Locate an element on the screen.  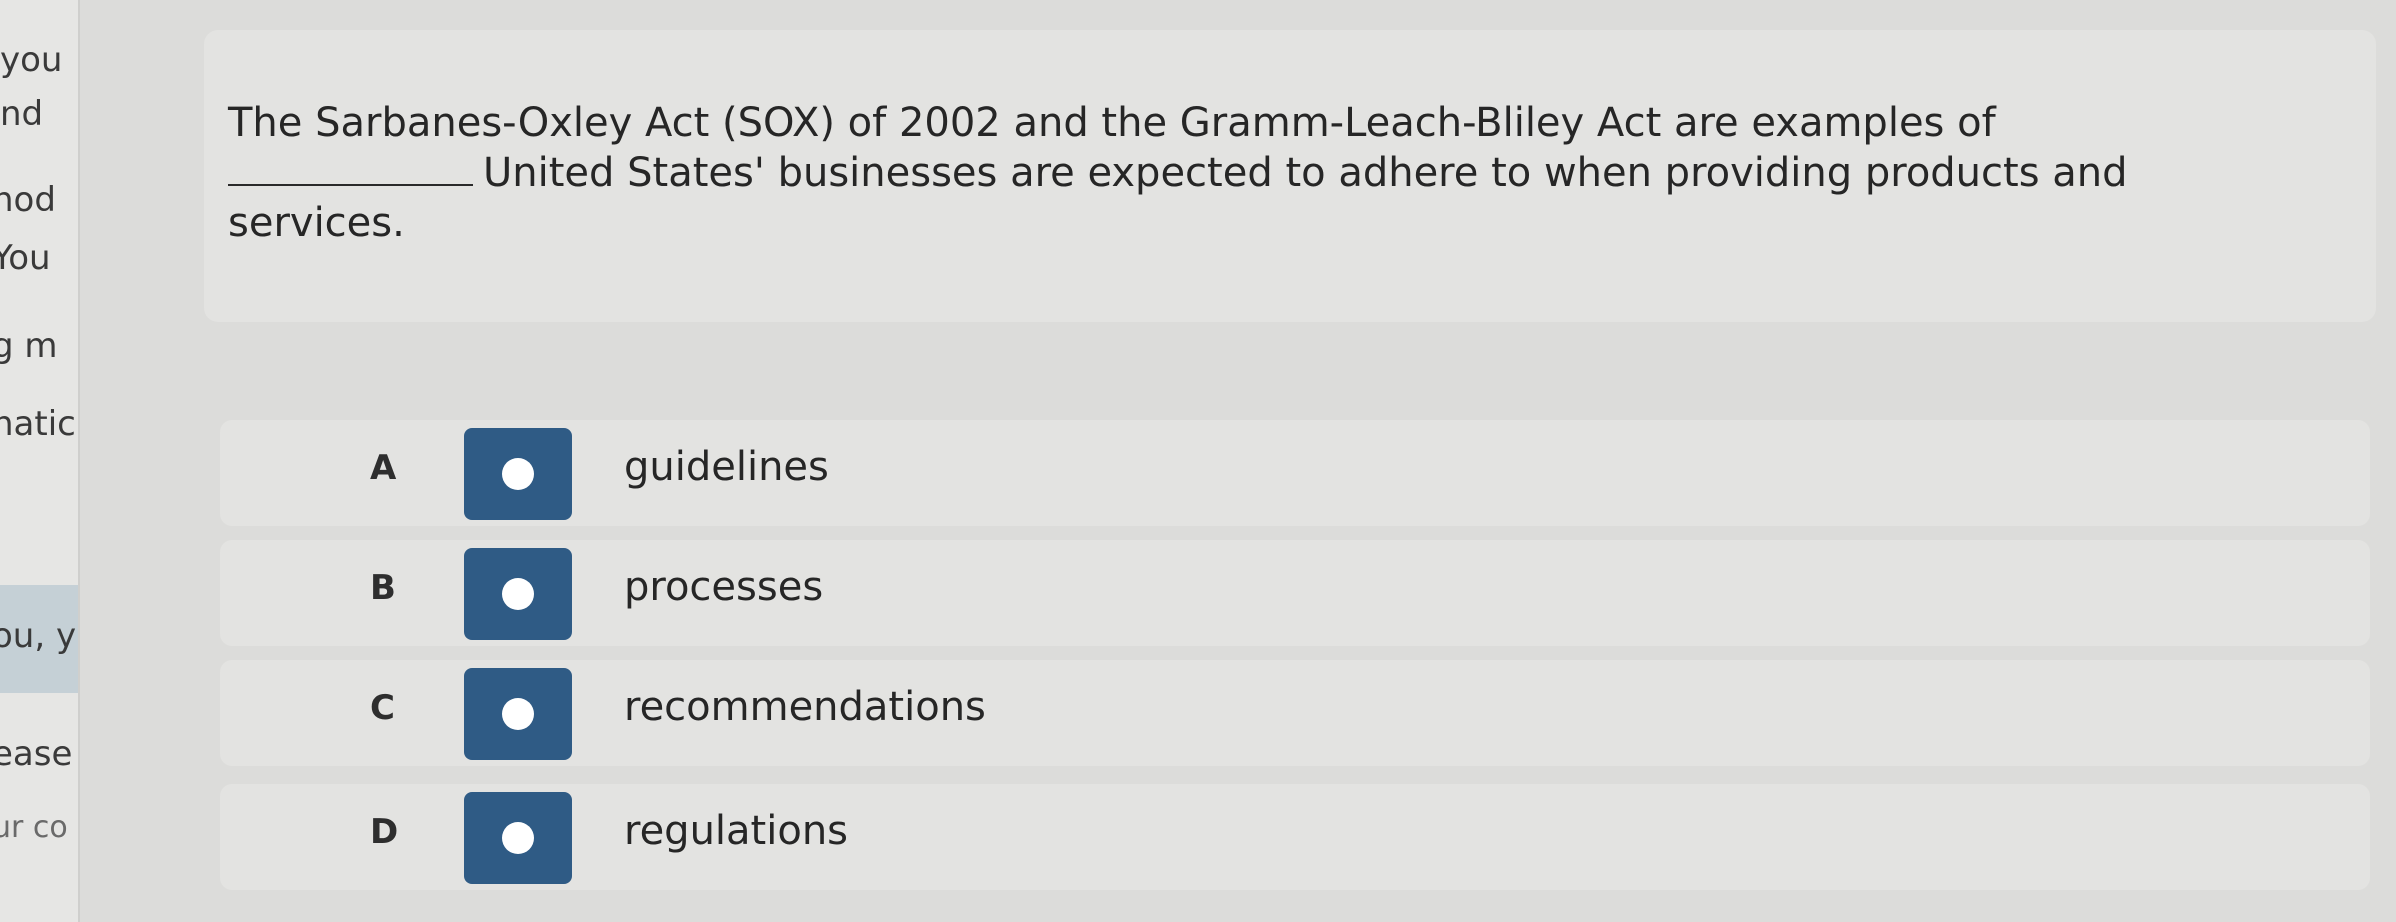
sidebar-fragment: ou, y is located at coordinates (38, 636).